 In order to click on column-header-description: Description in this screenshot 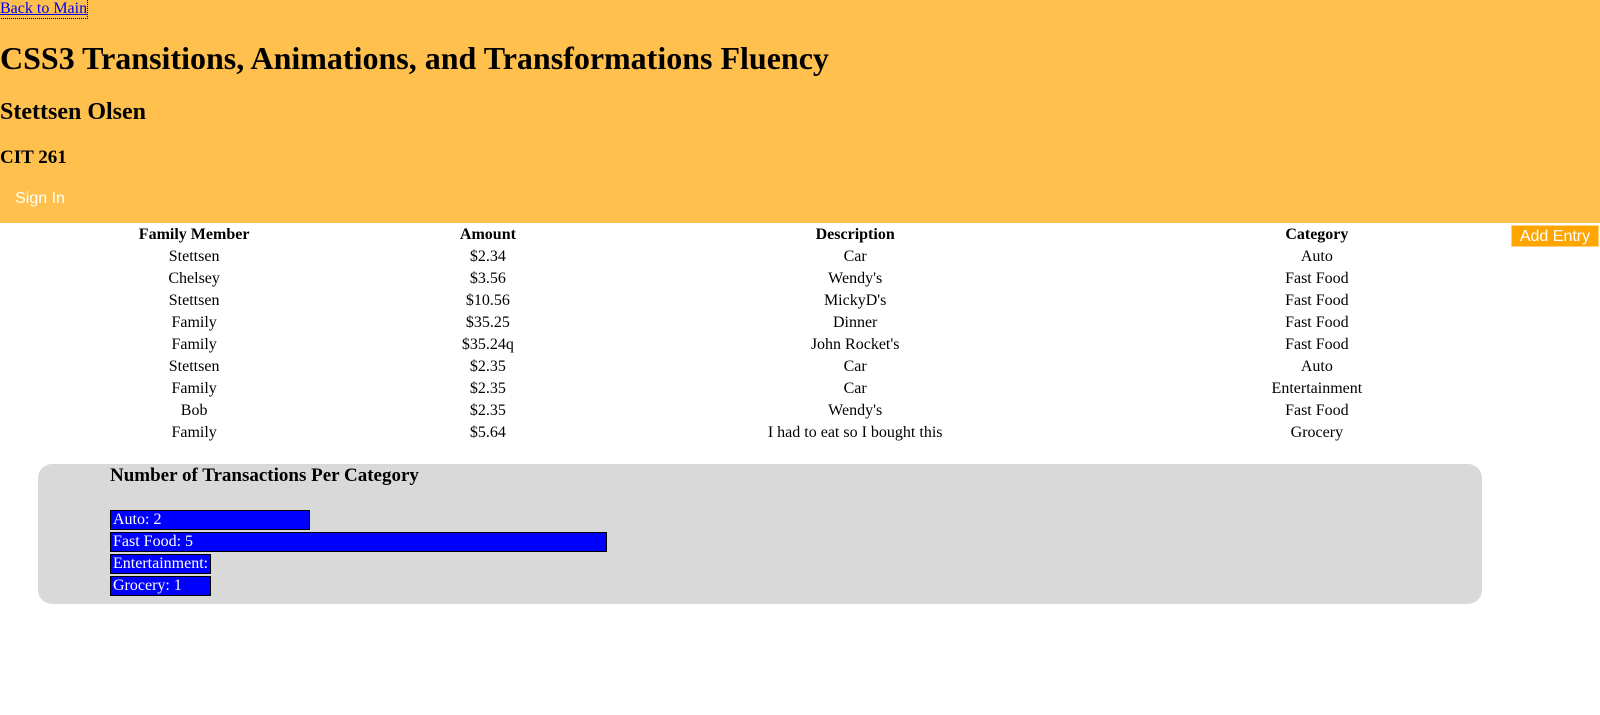, I will do `click(855, 234)`.